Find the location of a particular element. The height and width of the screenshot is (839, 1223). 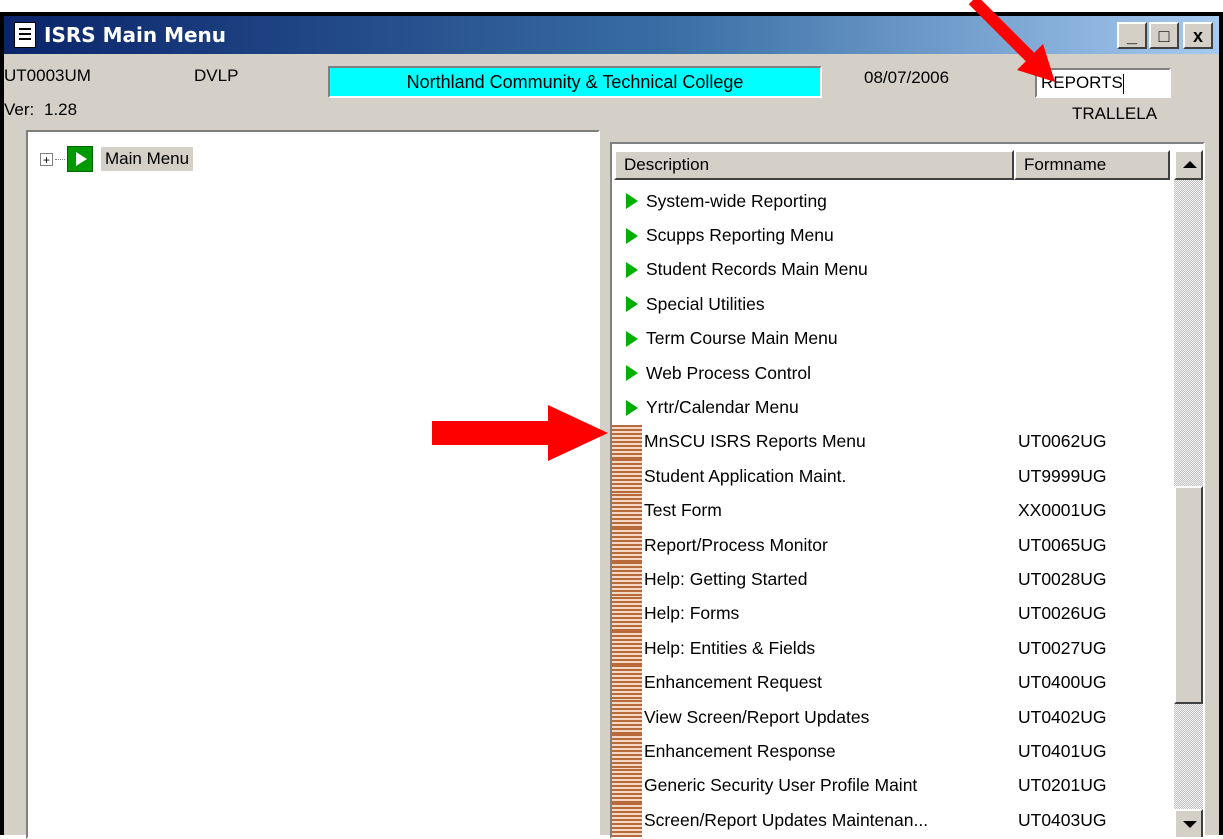

list-row: Web Process Control is located at coordinates (892, 373).